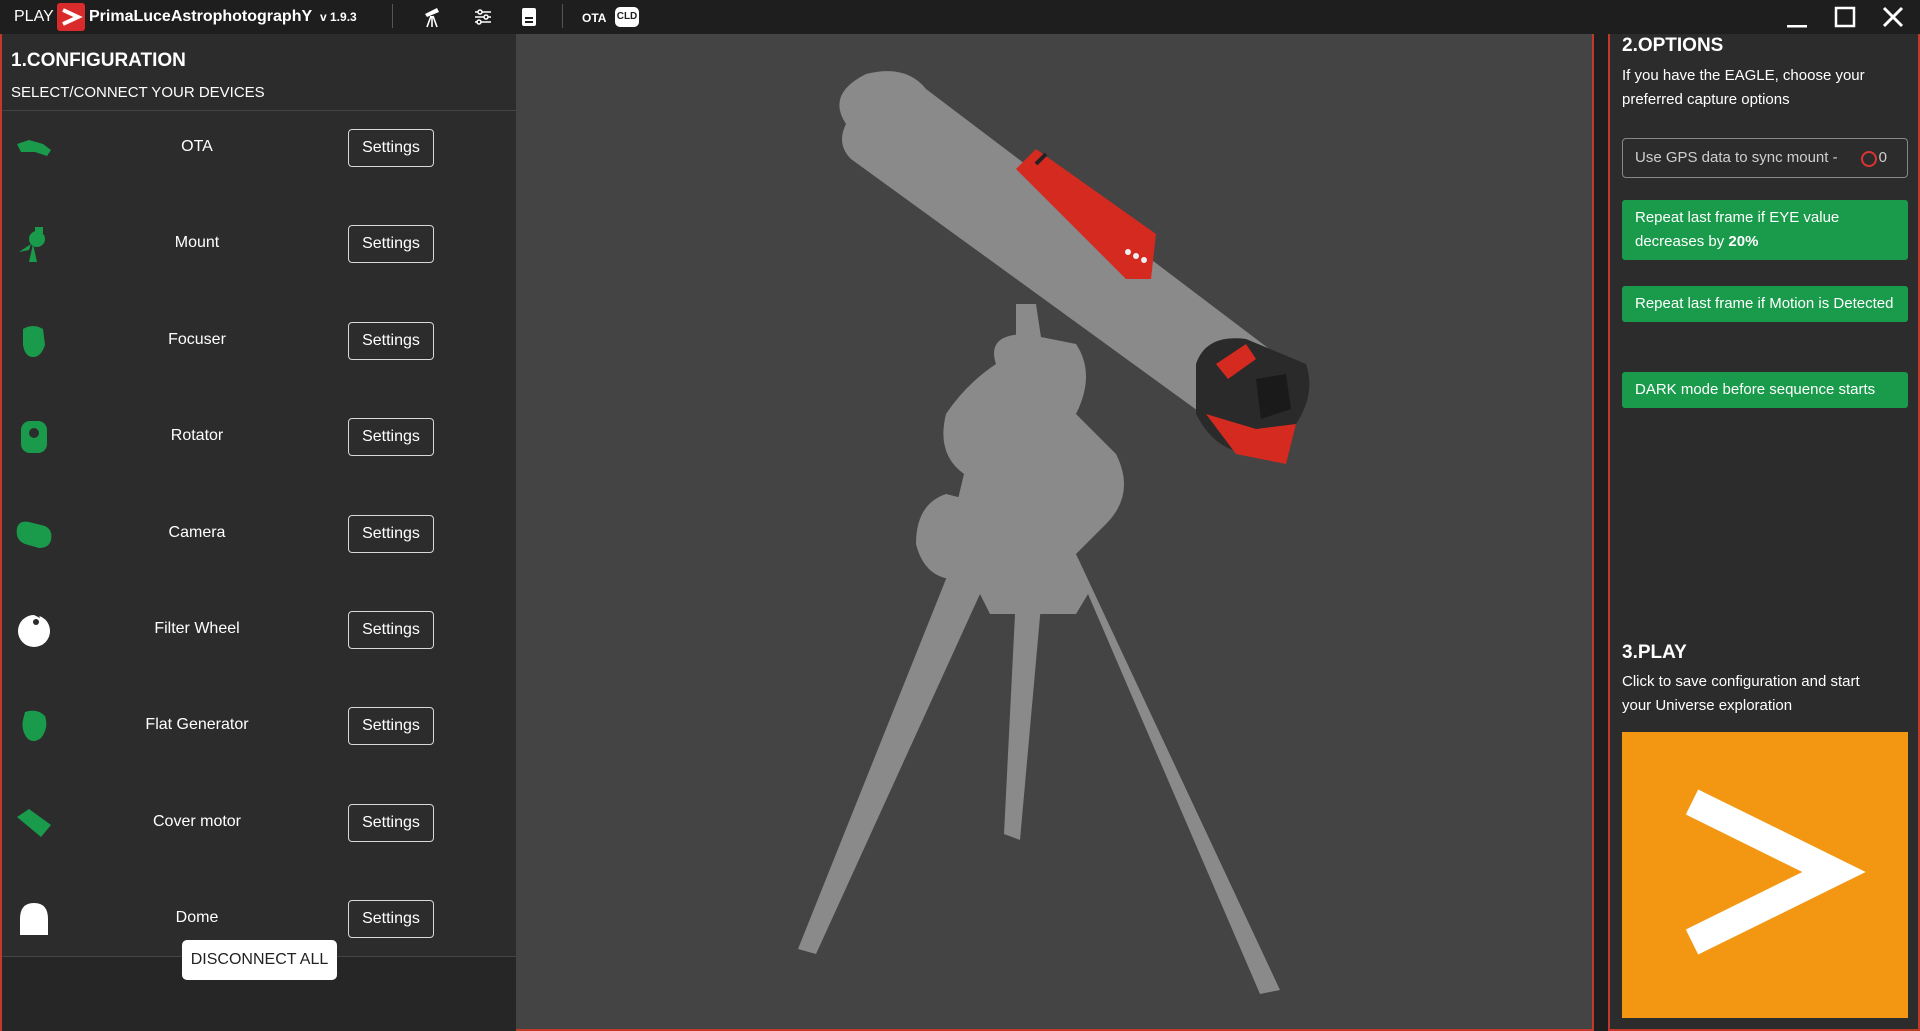  What do you see at coordinates (1736, 157) in the screenshot?
I see `gps-sync-label: Use GPS data to sync mount -` at bounding box center [1736, 157].